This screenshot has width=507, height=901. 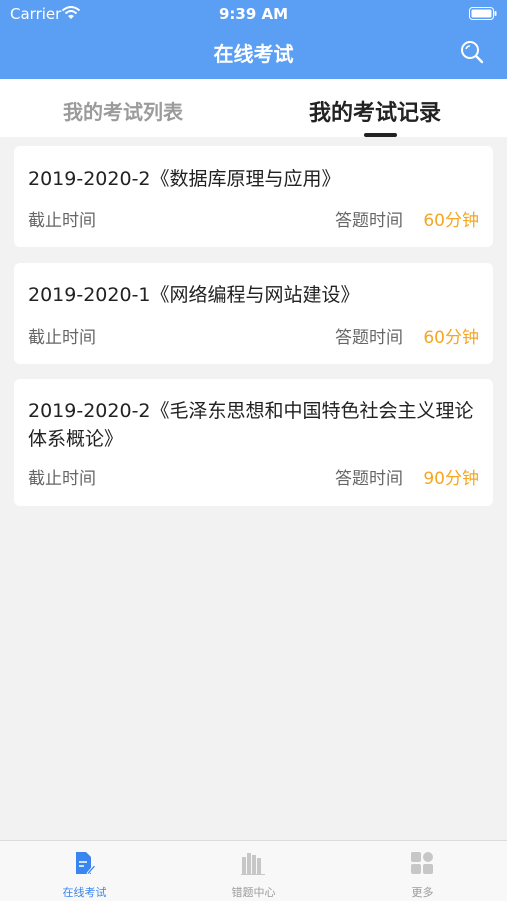 What do you see at coordinates (253, 39) in the screenshot?
I see `nav-header: Carrier 9:39 AM 在线考试` at bounding box center [253, 39].